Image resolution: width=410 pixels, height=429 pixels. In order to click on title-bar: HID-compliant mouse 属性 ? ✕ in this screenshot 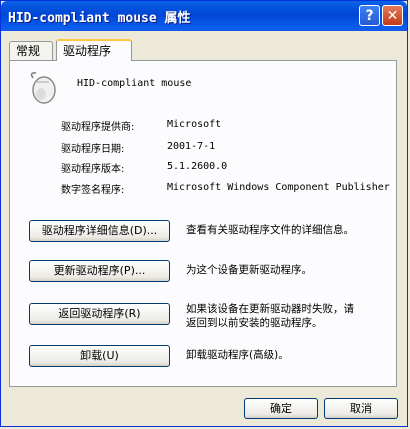, I will do `click(204, 16)`.